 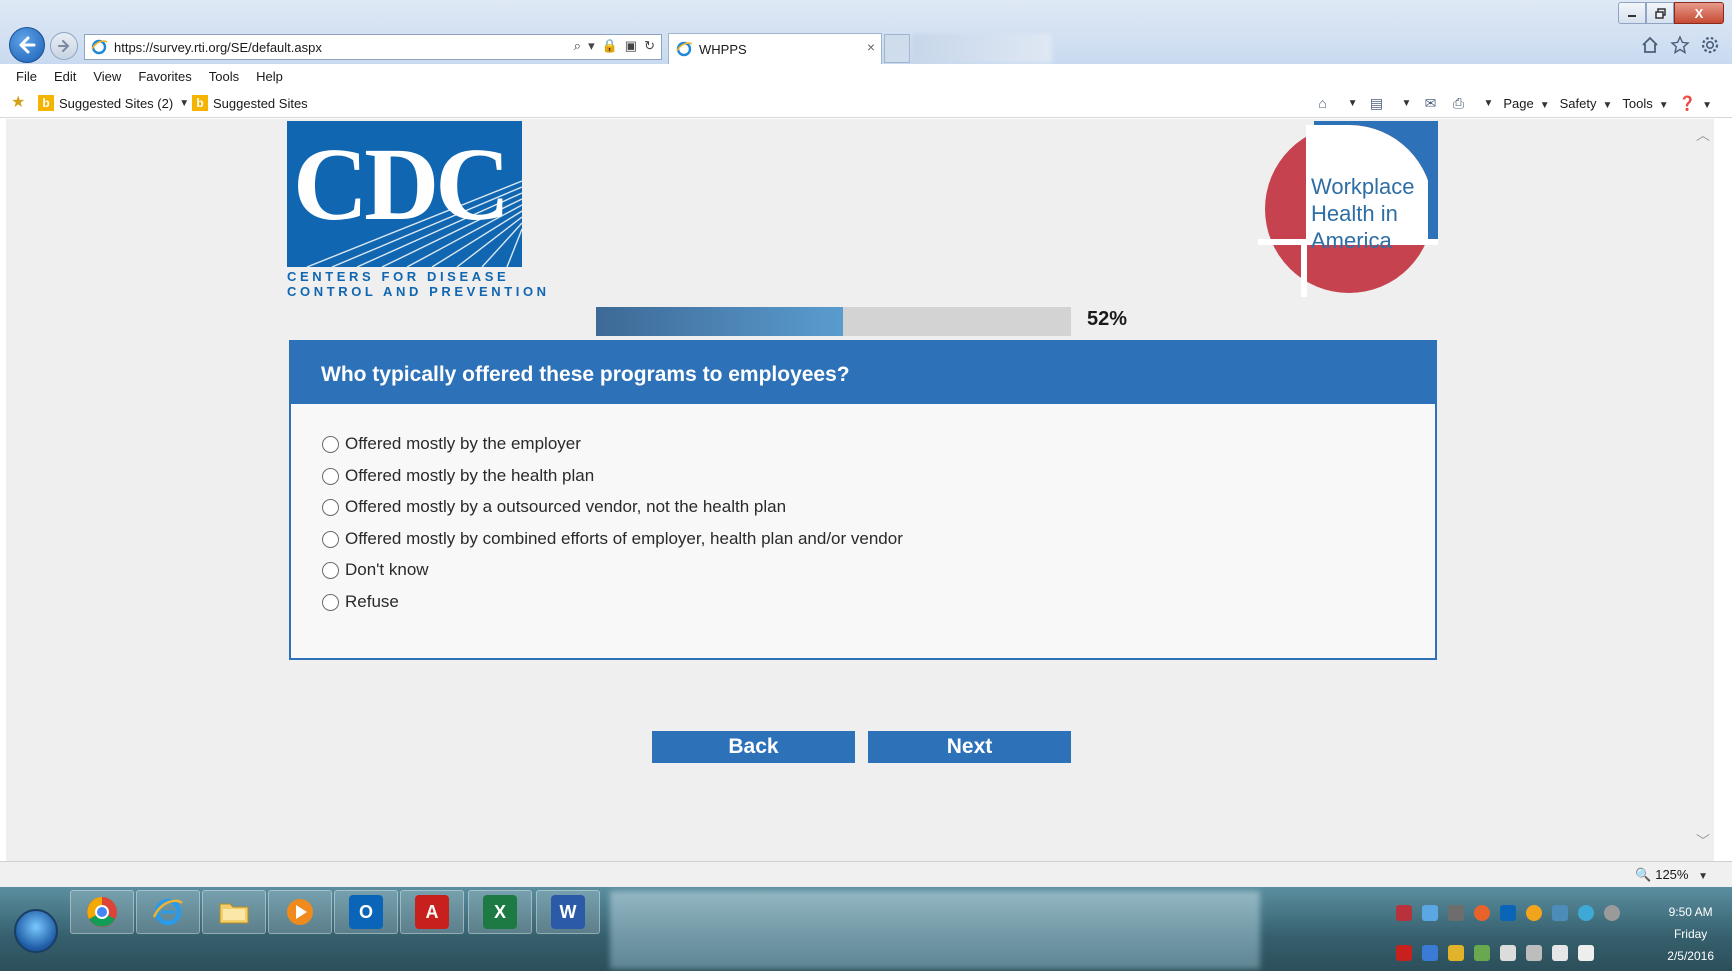 I want to click on menu-edit: Edit, so click(x=65, y=76).